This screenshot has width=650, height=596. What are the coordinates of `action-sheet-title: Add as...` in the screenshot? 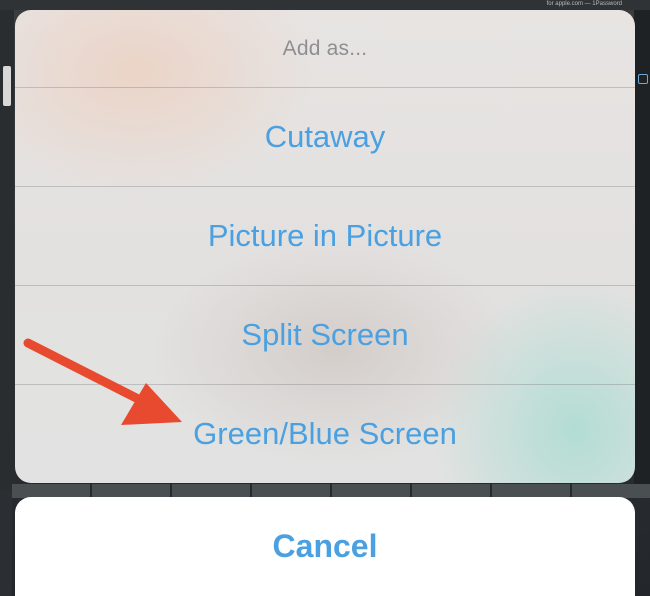 It's located at (325, 48).